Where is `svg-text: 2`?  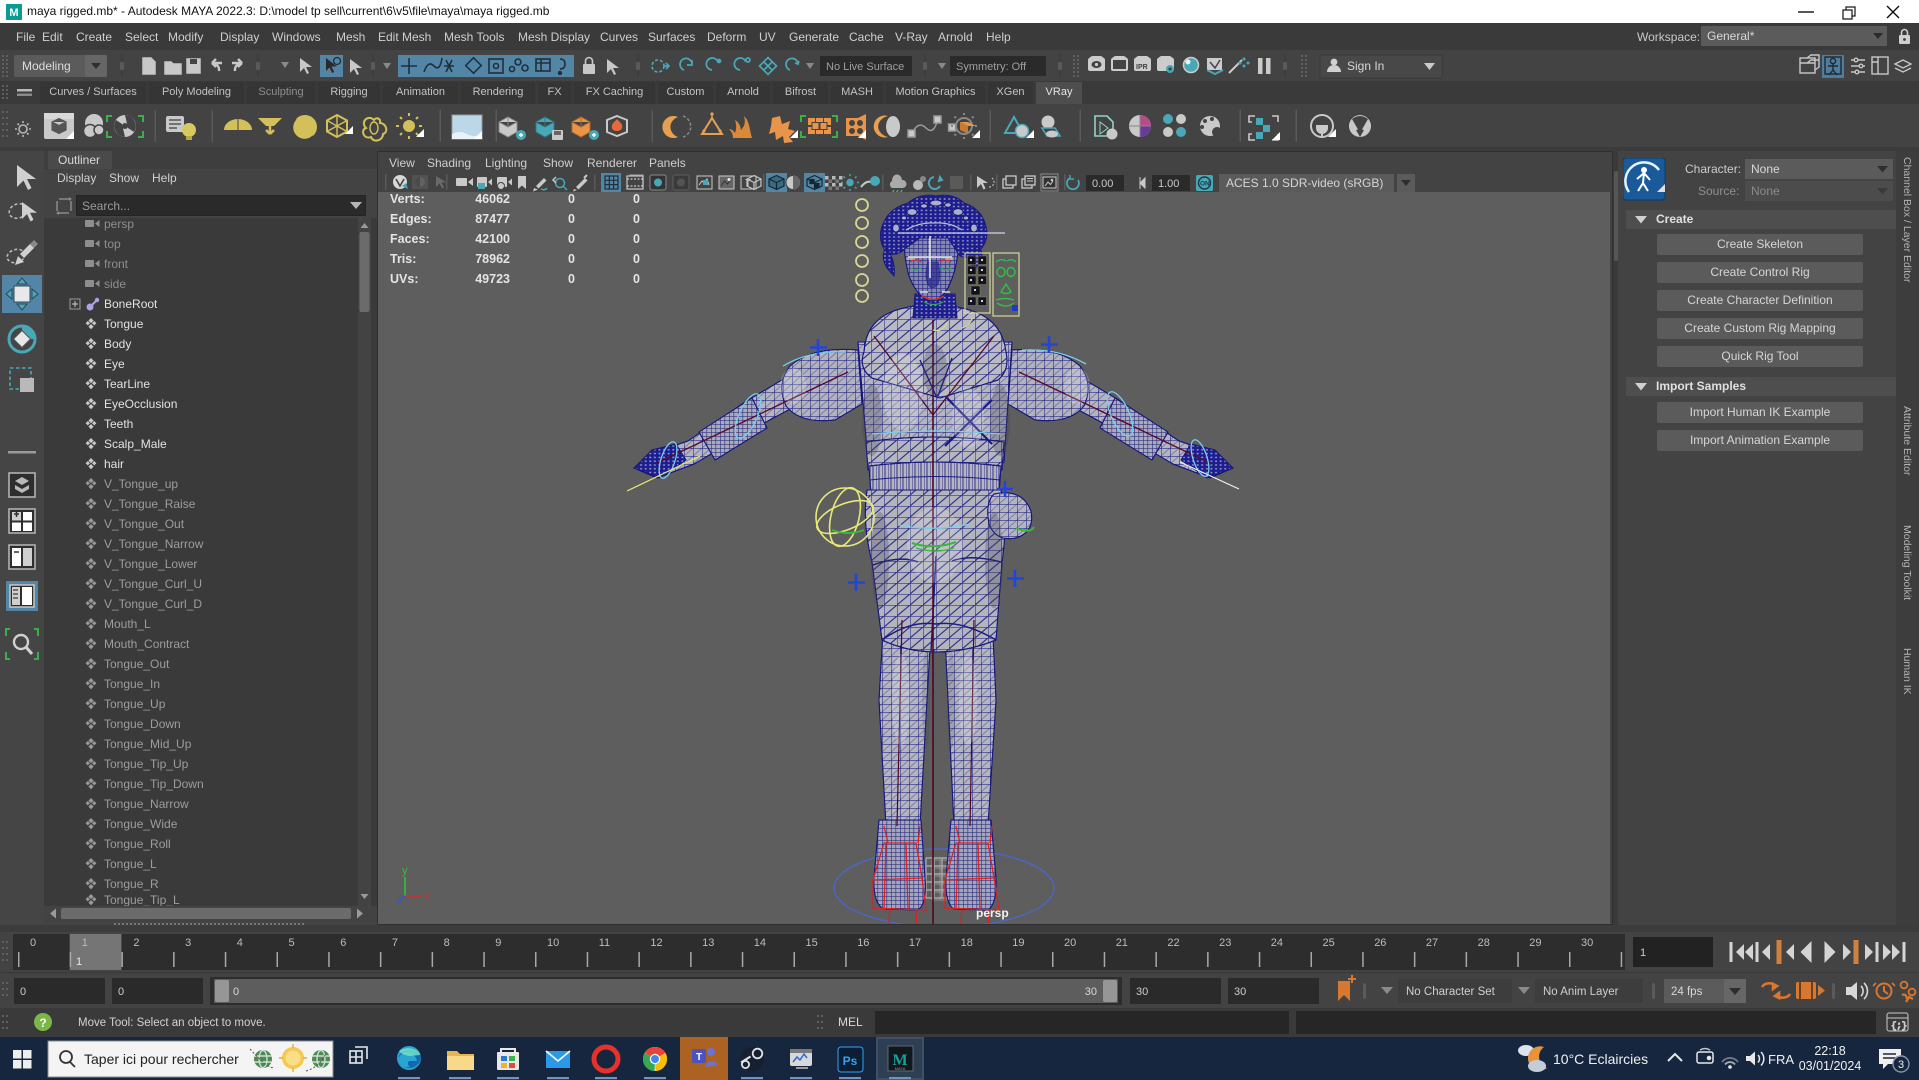 svg-text: 2 is located at coordinates (136, 943).